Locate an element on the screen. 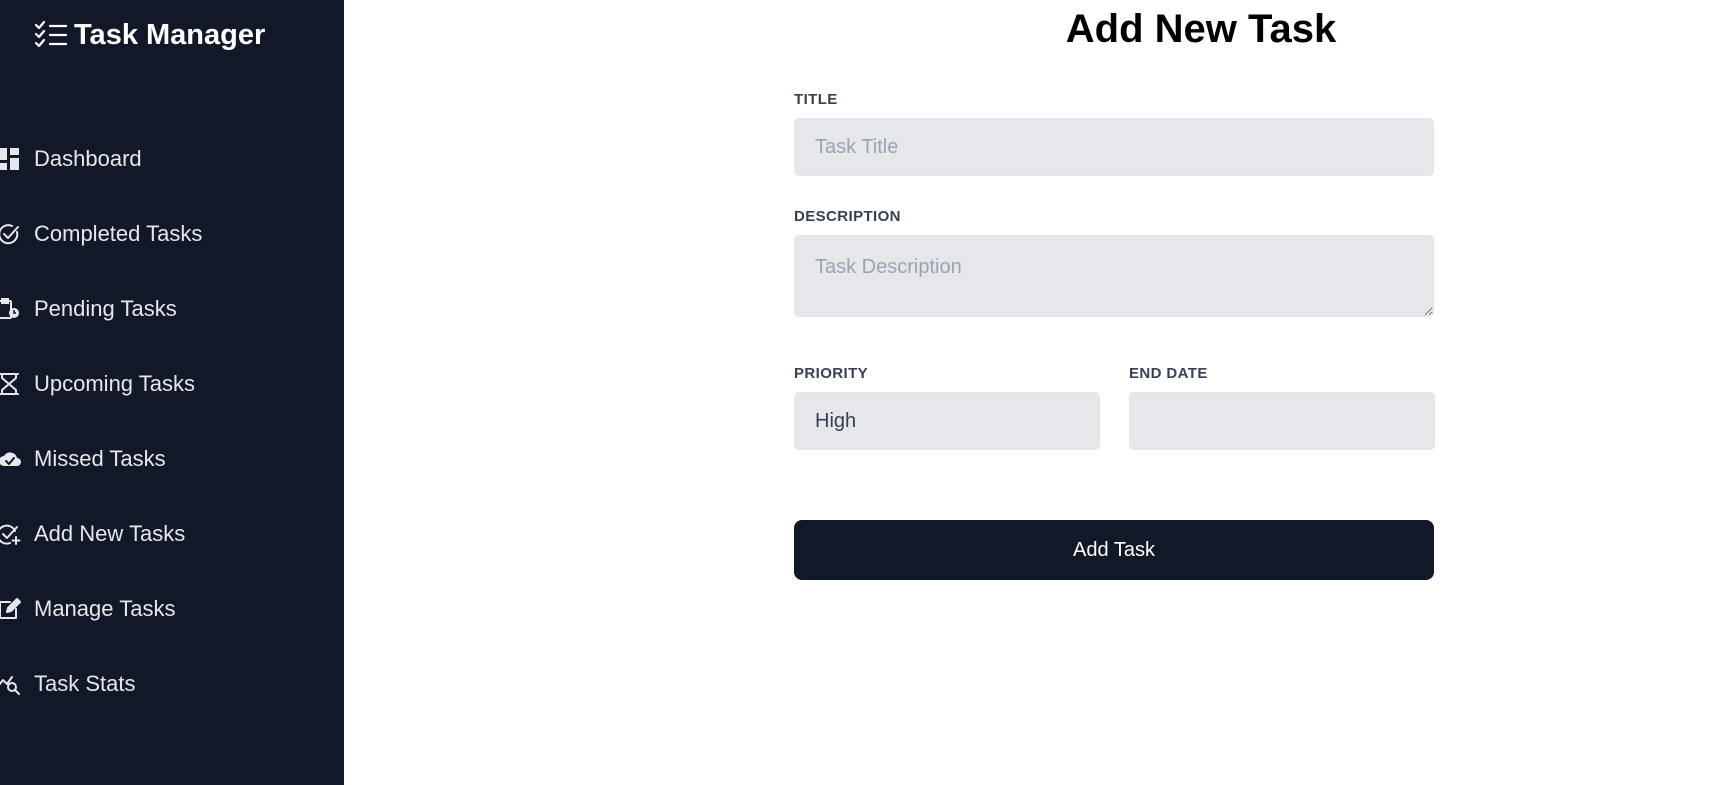 This screenshot has width=1736, height=785. page-title: Add New Task is located at coordinates (1201, 29).